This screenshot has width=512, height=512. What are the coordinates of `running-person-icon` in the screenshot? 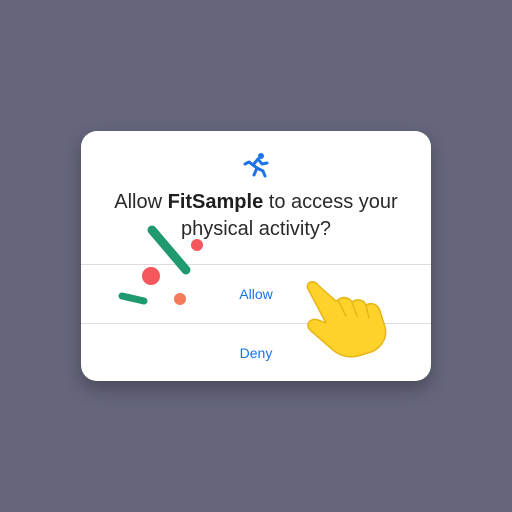 It's located at (256, 165).